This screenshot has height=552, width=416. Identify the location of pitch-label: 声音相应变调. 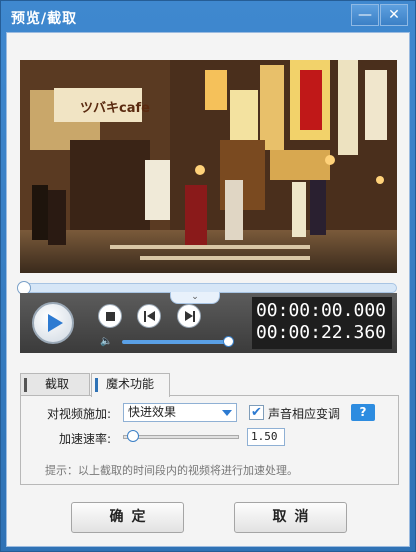
(304, 414).